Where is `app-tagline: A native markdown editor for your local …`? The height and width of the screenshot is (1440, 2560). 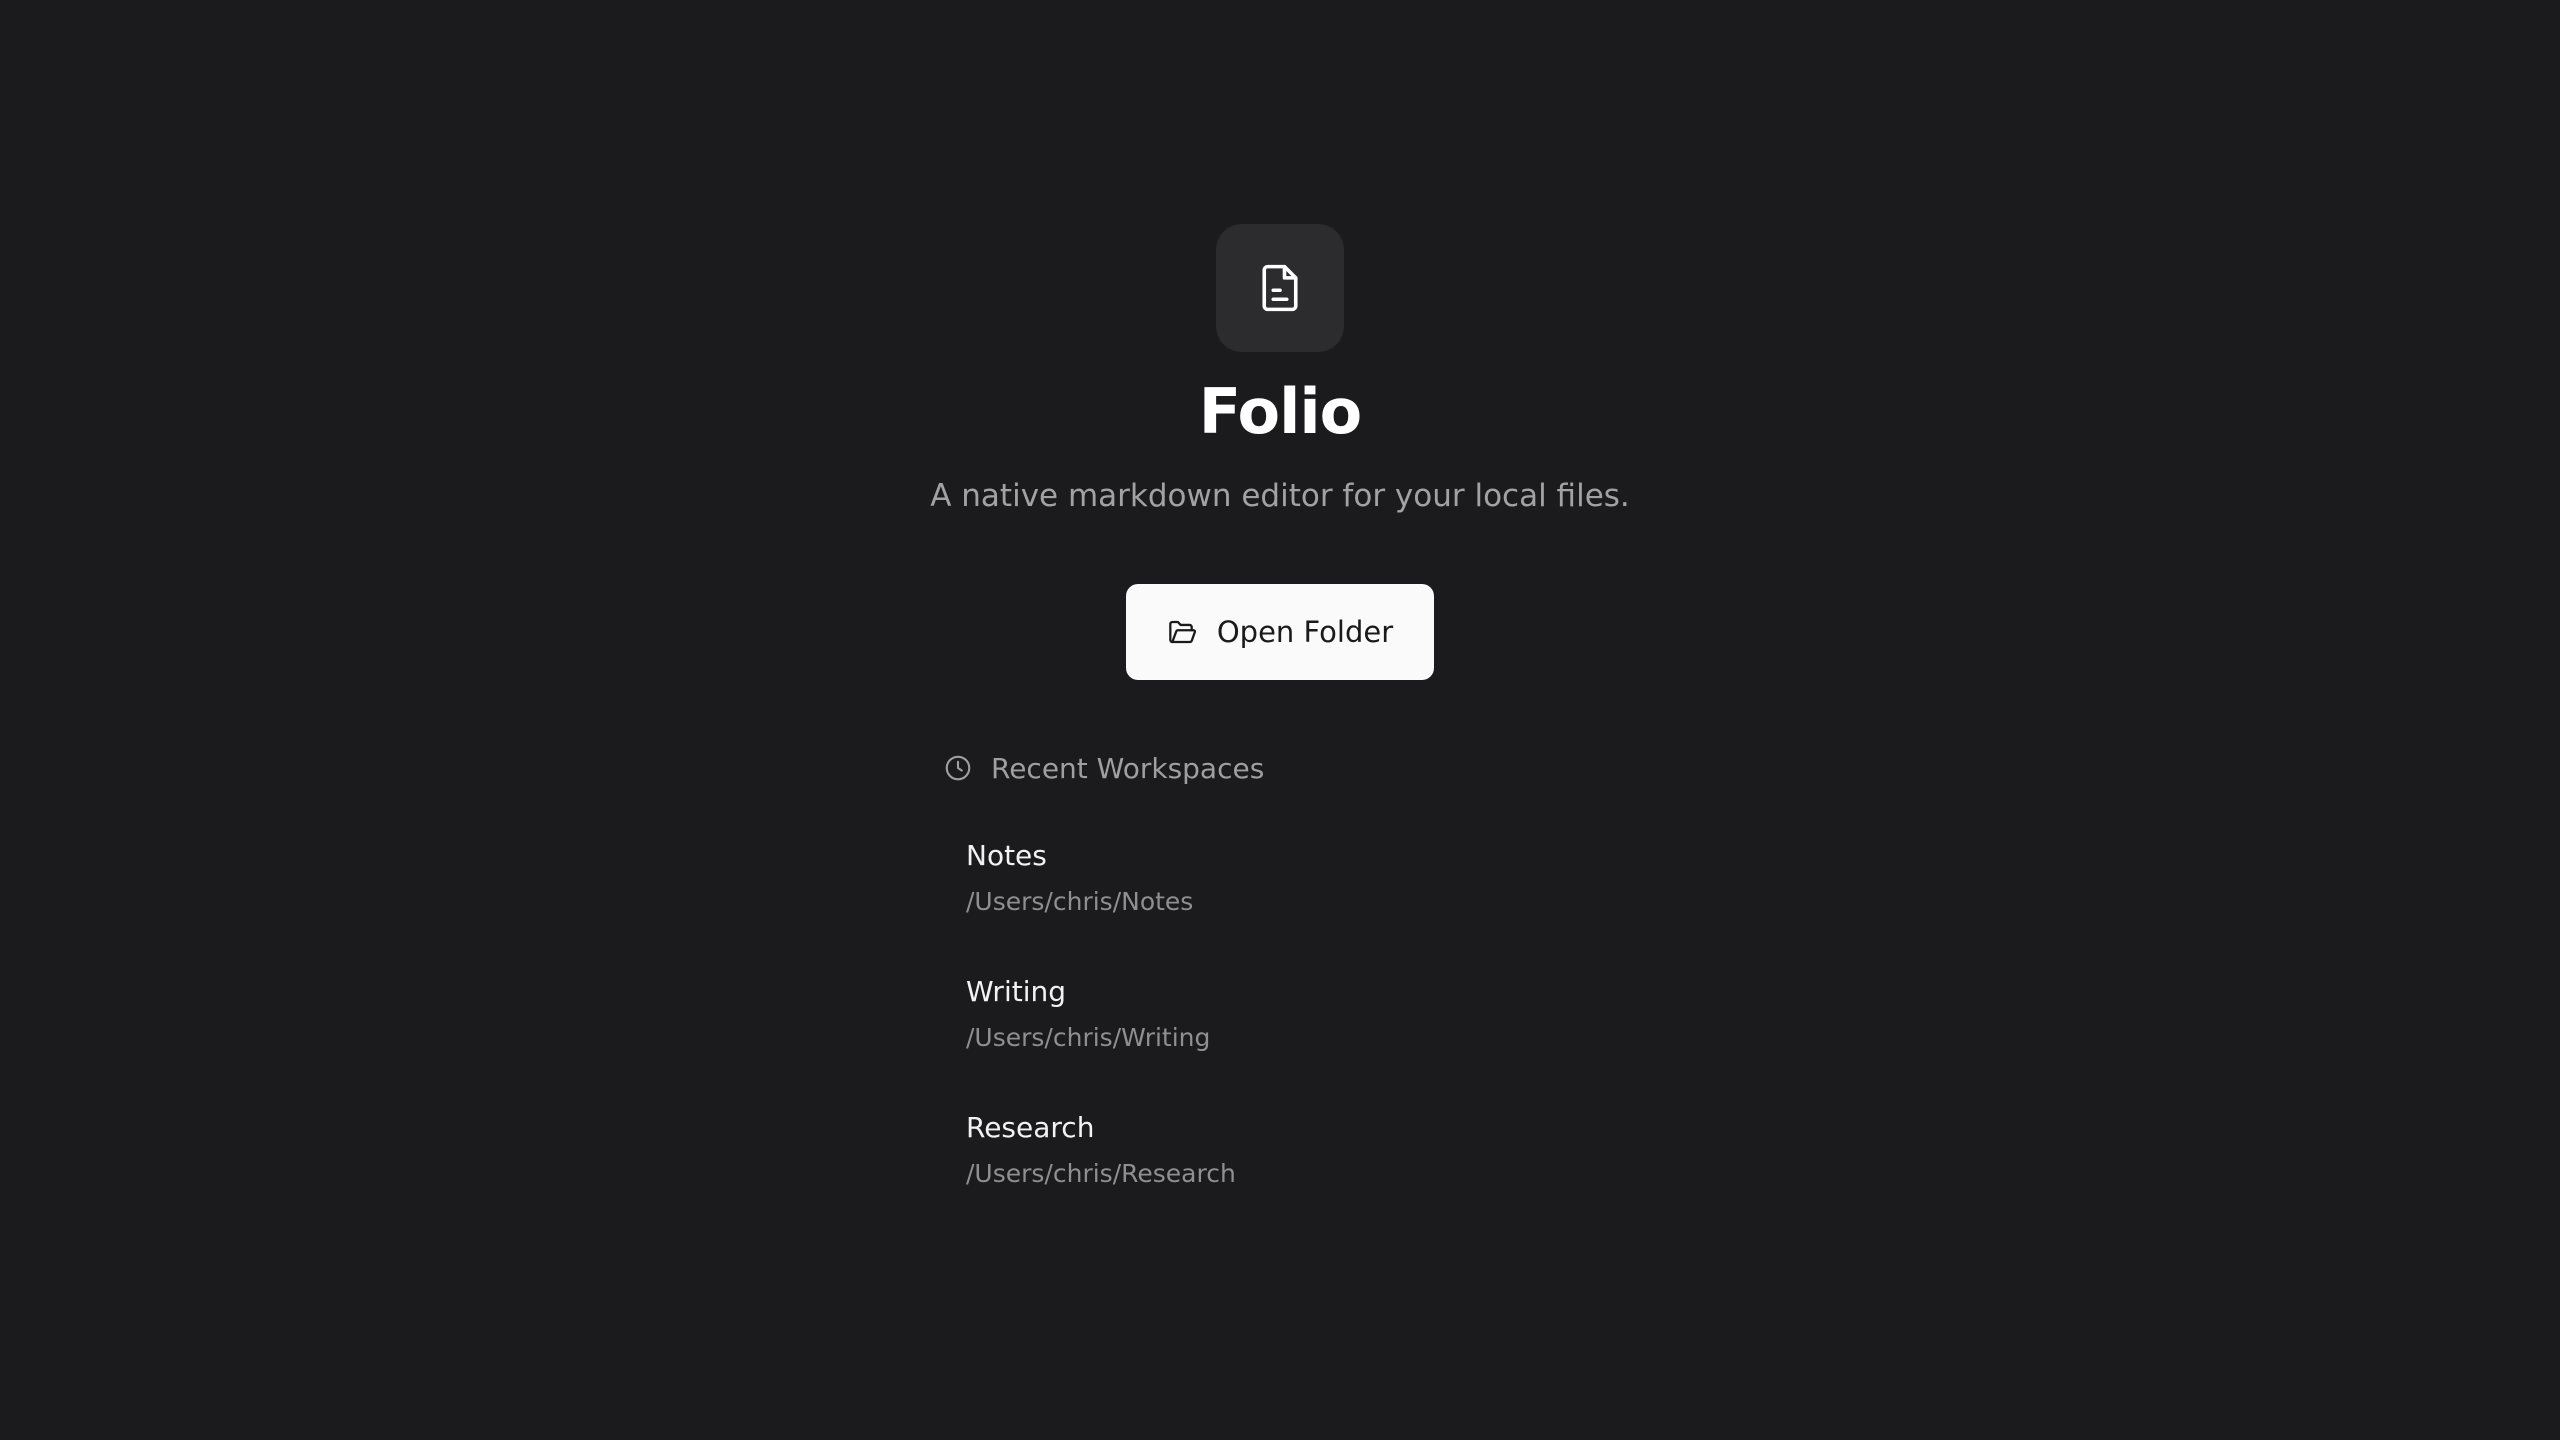 app-tagline: A native markdown editor for your local … is located at coordinates (1280, 496).